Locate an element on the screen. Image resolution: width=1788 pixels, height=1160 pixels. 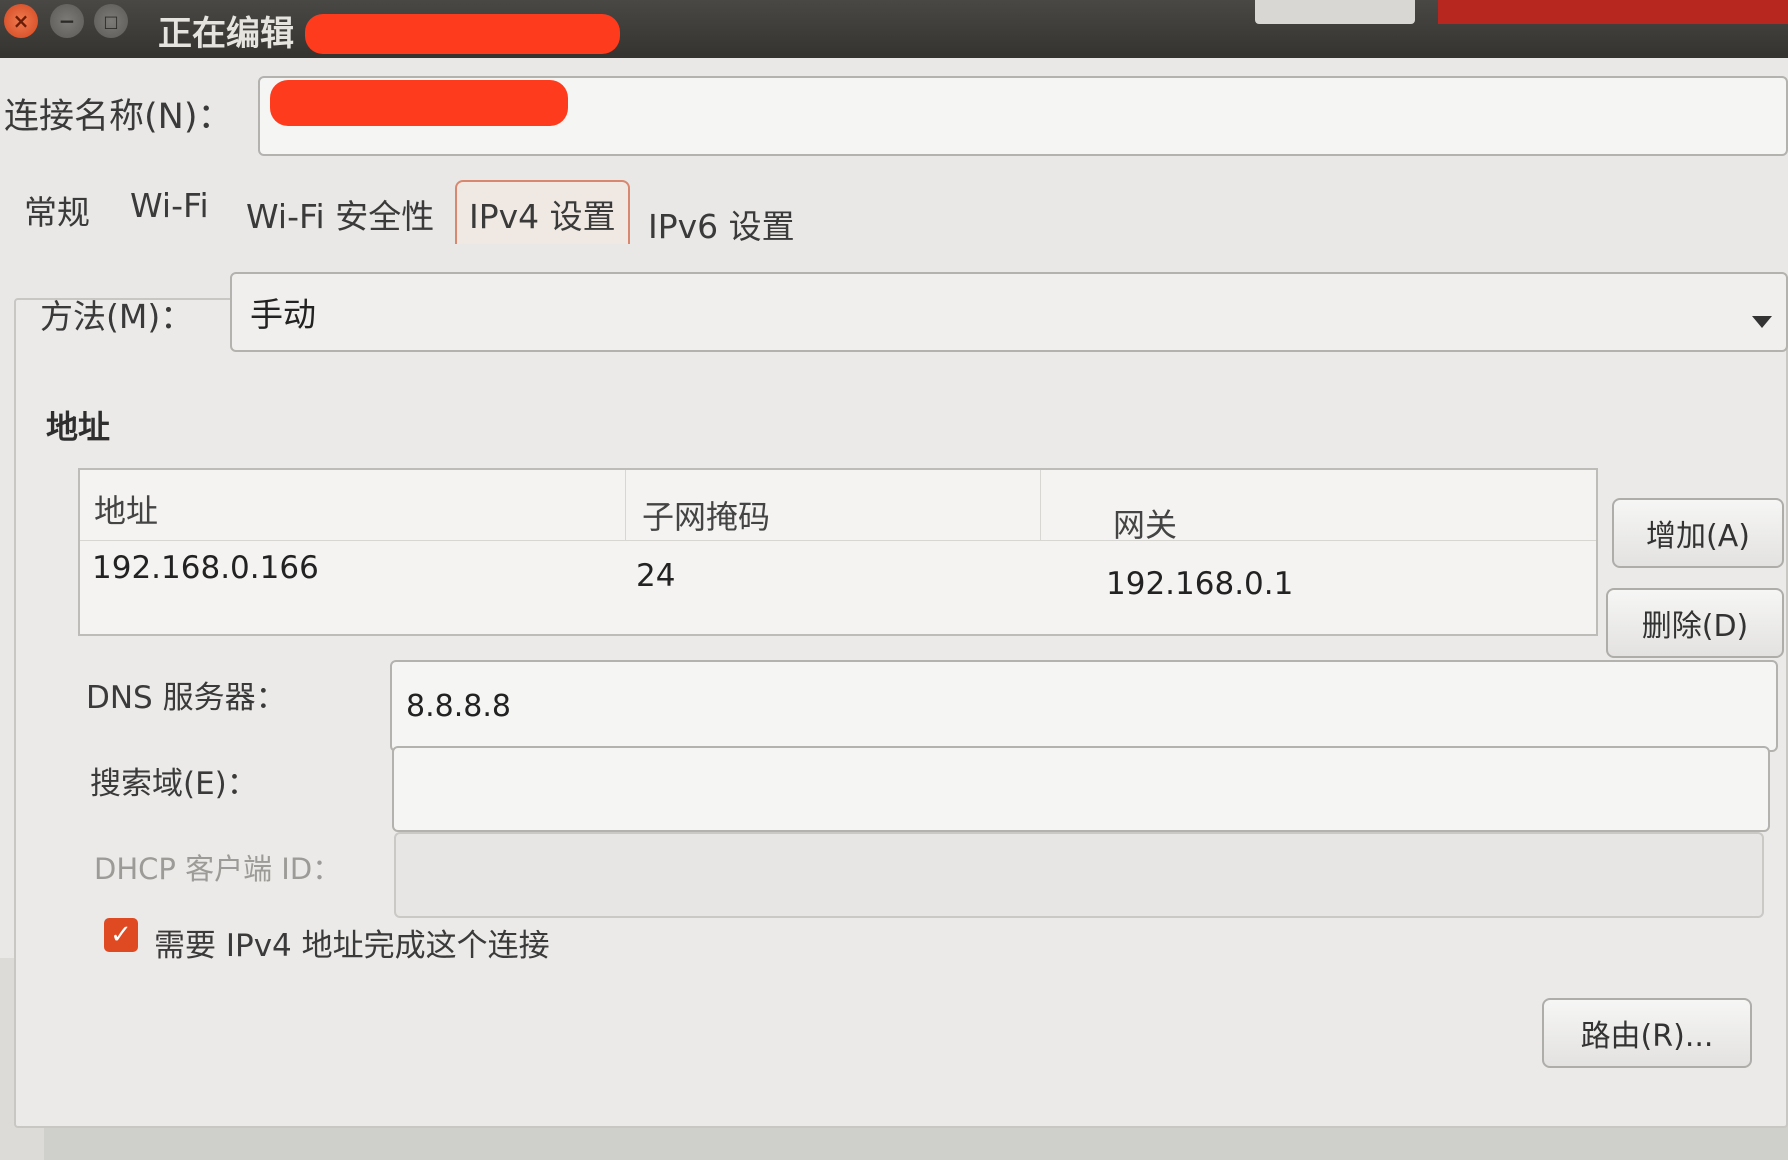
method-value: 手动 is located at coordinates (283, 314).